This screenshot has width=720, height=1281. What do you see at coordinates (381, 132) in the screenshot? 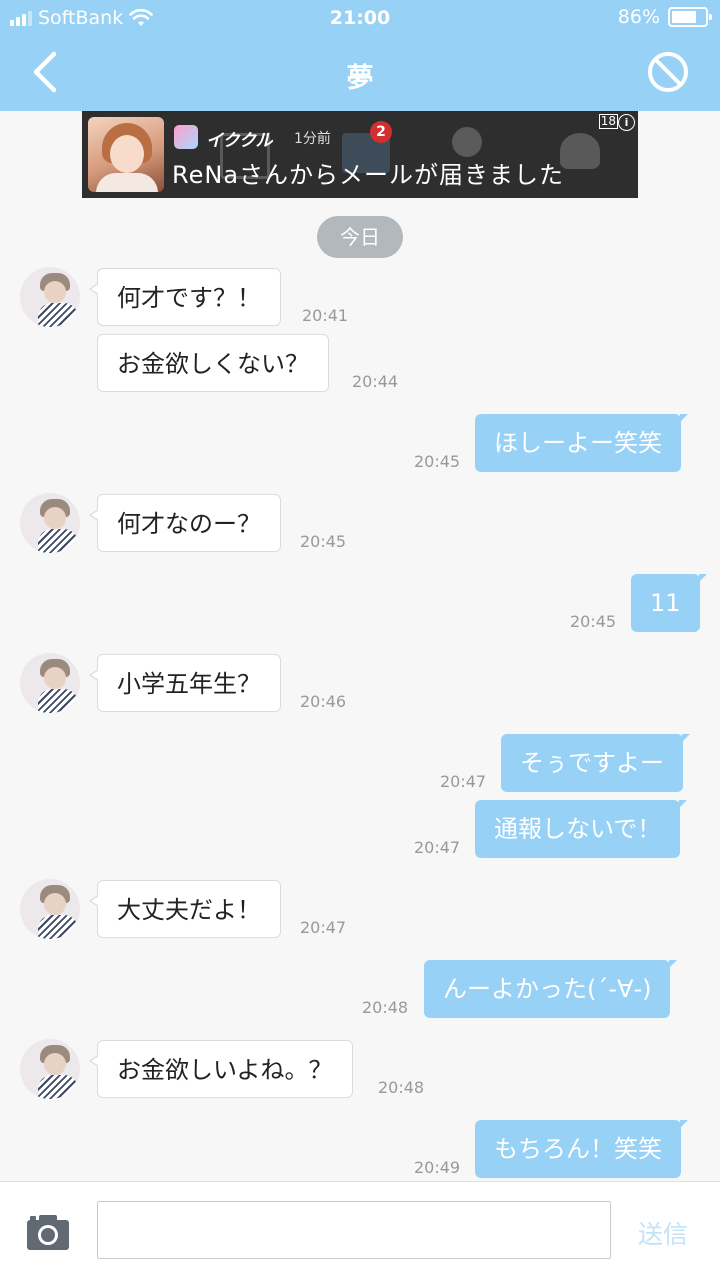
I see `notification-badge: 2` at bounding box center [381, 132].